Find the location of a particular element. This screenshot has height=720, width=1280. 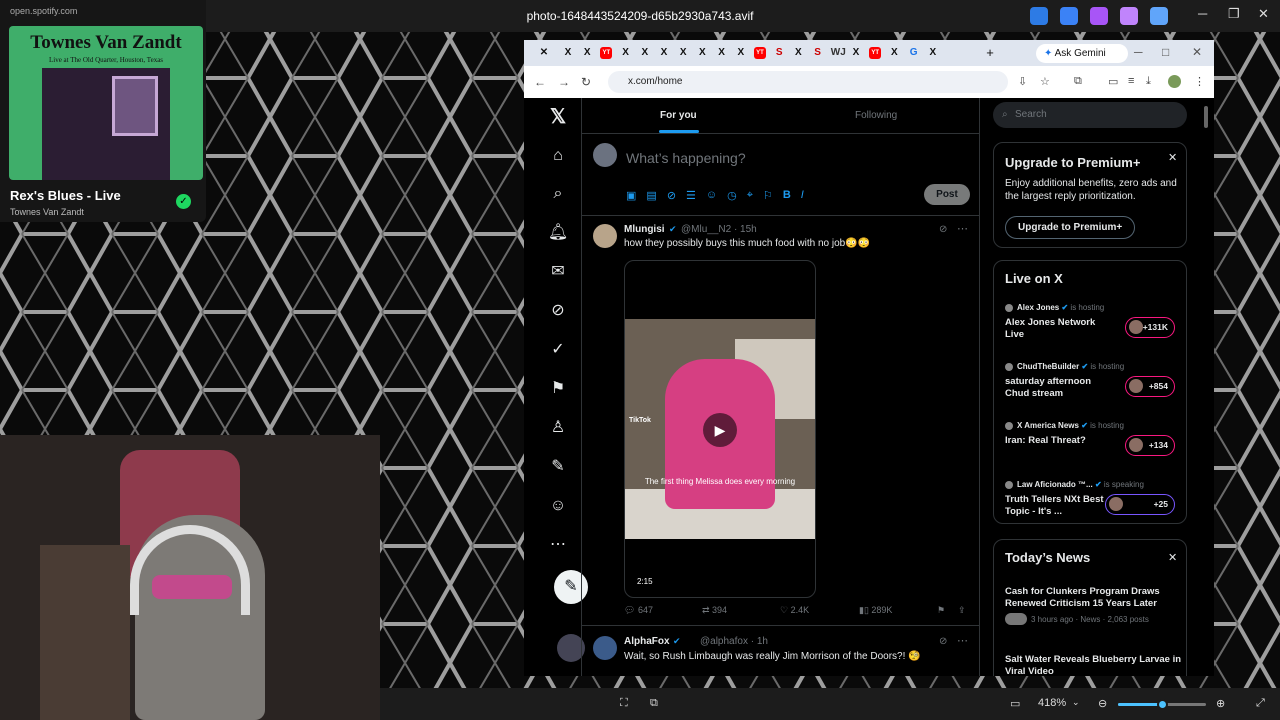

bookmark-icon: ⚑ is located at coordinates (941, 610).